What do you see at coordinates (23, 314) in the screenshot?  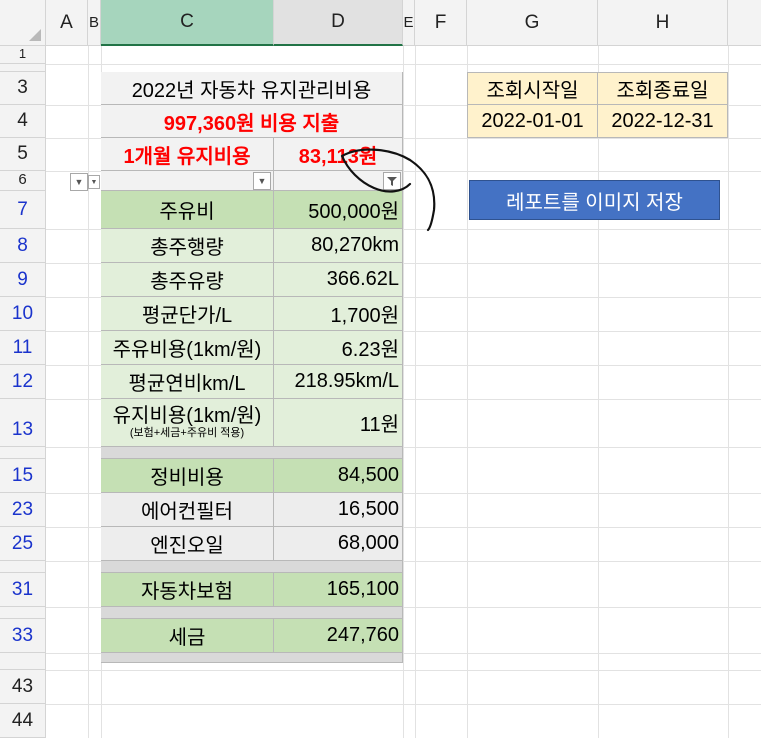 I see `row-header-10: 10` at bounding box center [23, 314].